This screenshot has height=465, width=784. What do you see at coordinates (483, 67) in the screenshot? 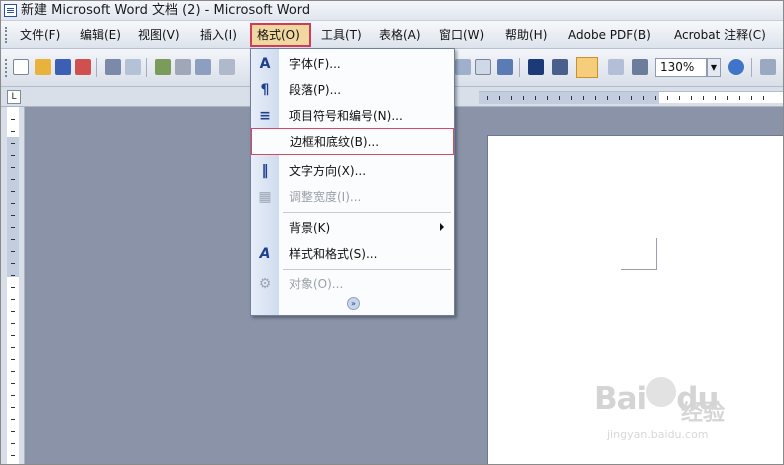
I see `insert-excel-icon` at bounding box center [483, 67].